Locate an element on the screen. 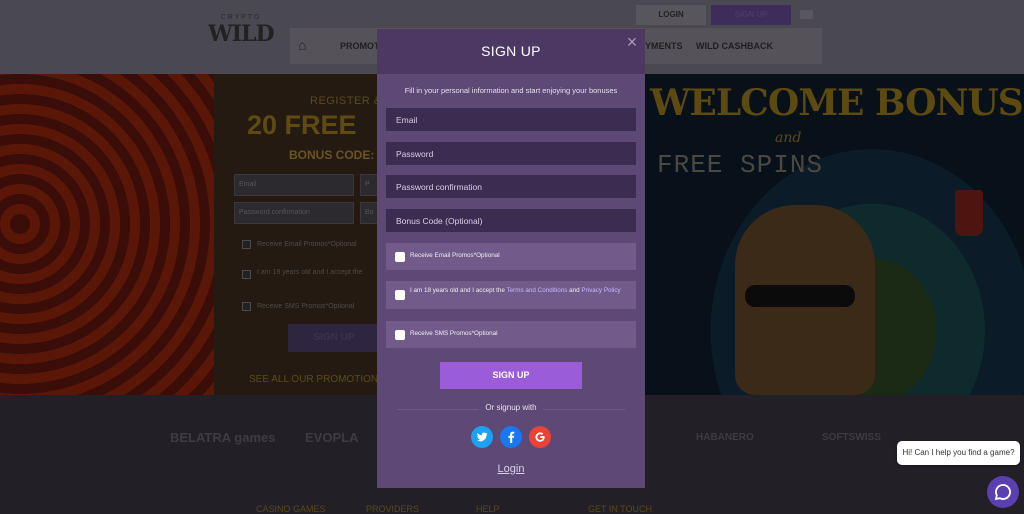  mascot-glasses is located at coordinates (800, 296).